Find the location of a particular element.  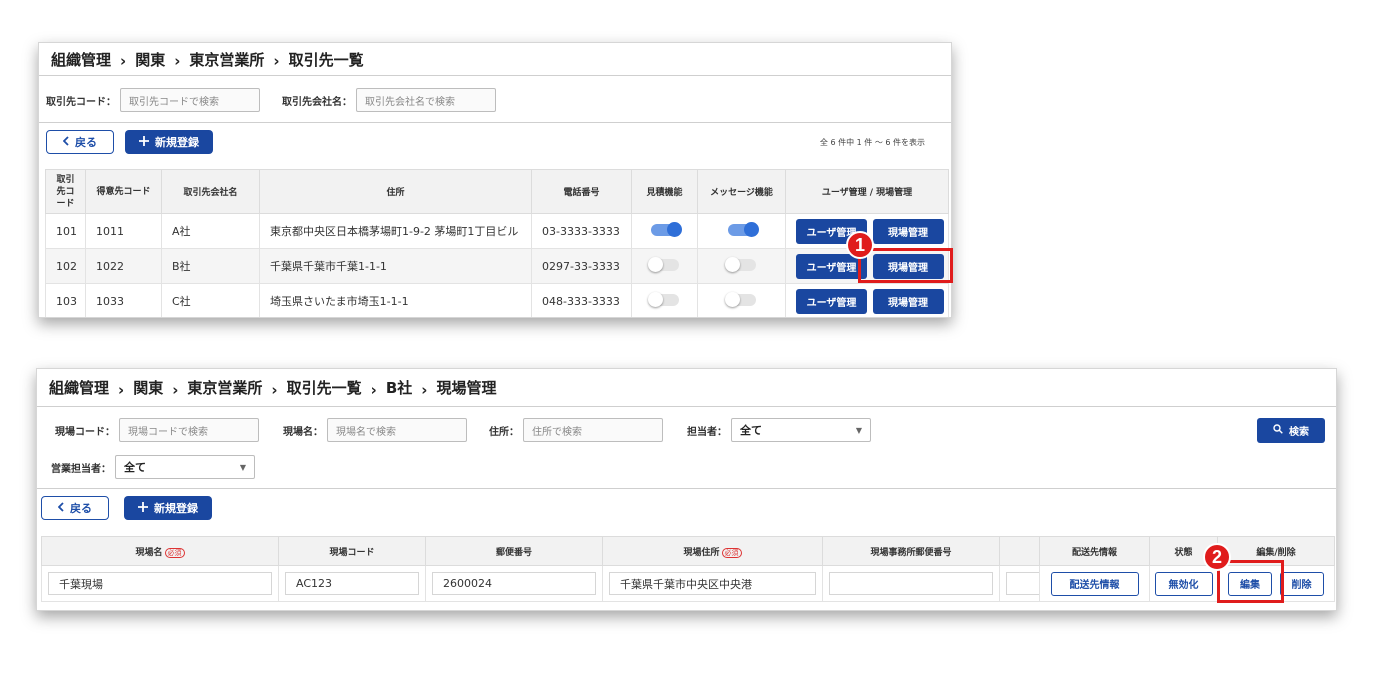

address-cell: 埼玉県さいたま市埼玉1-1-1 is located at coordinates (395, 300).